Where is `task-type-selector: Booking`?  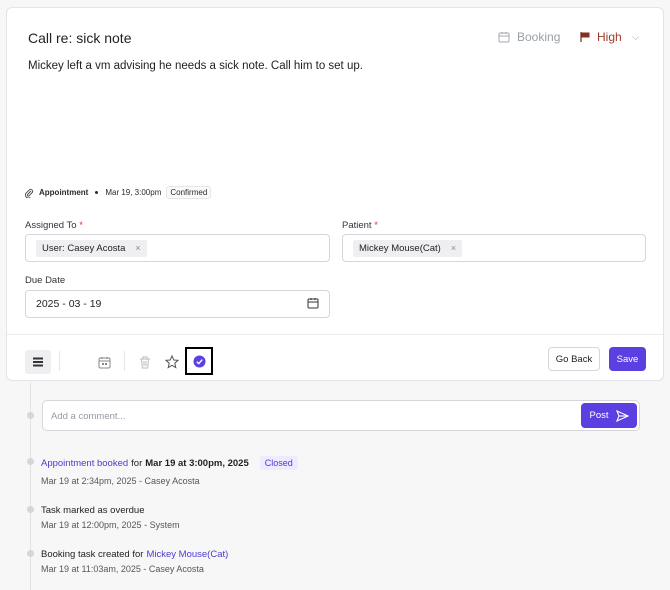
task-type-selector: Booking is located at coordinates (529, 37).